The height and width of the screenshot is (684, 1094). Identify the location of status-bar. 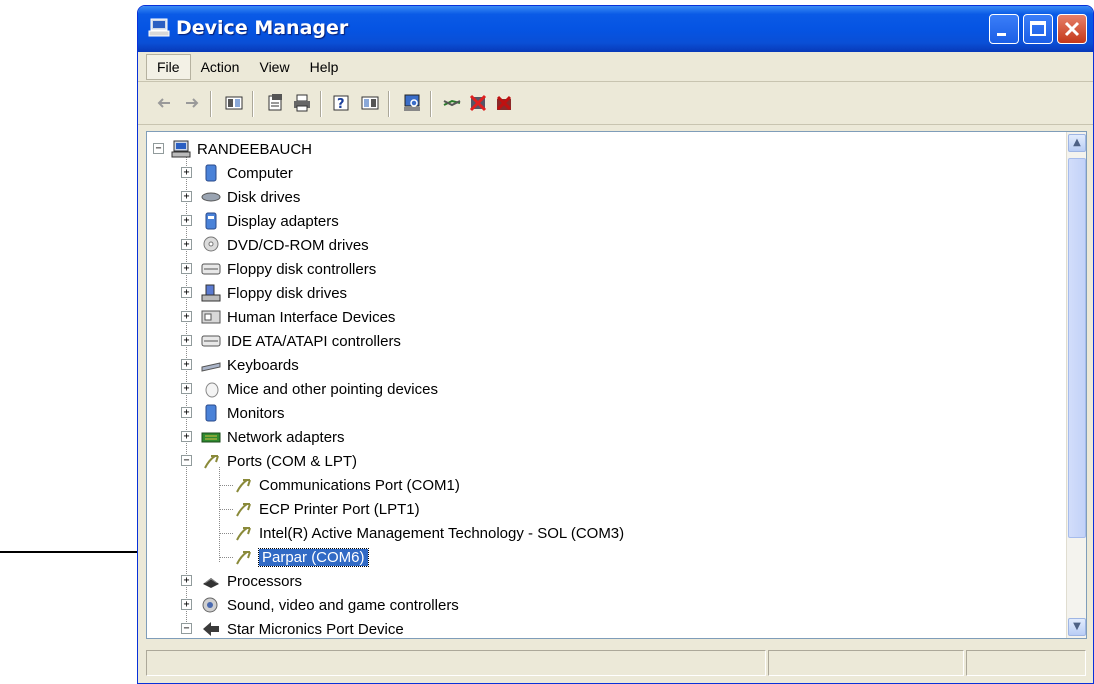
(616, 663).